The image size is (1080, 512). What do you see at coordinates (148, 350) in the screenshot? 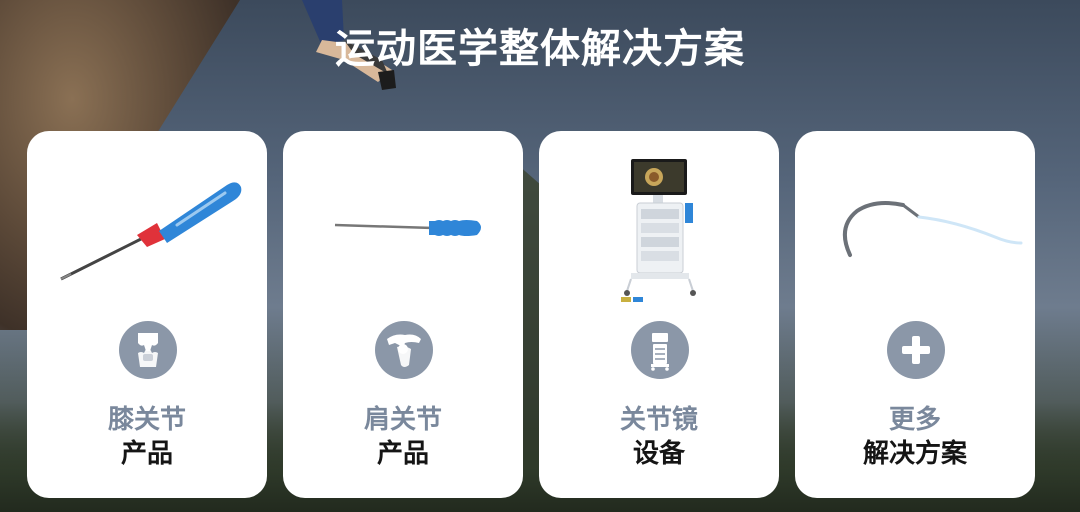
I see `knee-joint-icon` at bounding box center [148, 350].